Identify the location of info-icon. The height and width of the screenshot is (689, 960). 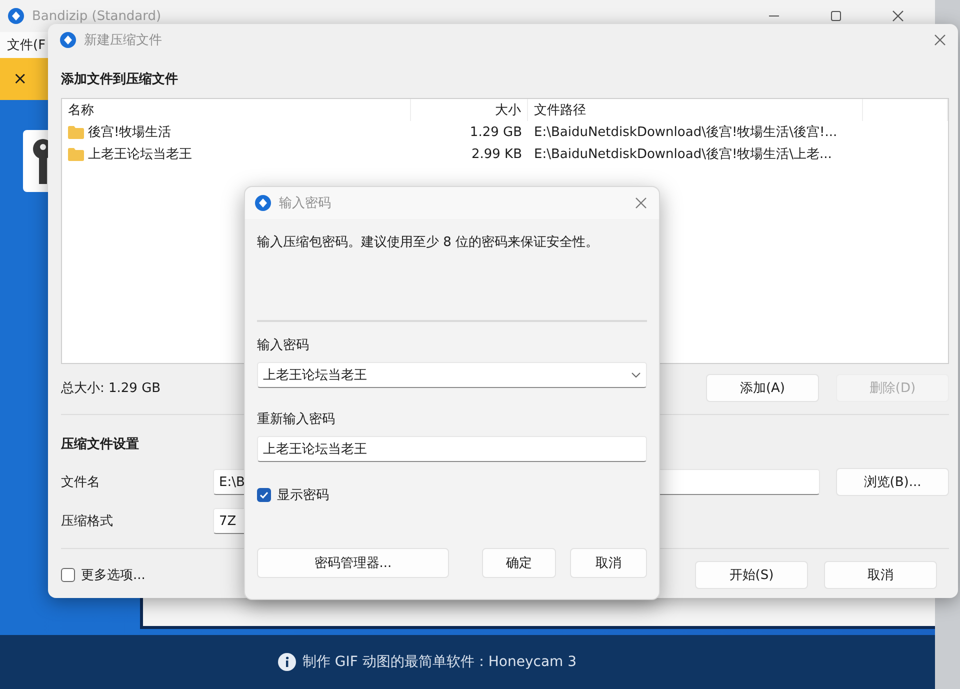
(287, 662).